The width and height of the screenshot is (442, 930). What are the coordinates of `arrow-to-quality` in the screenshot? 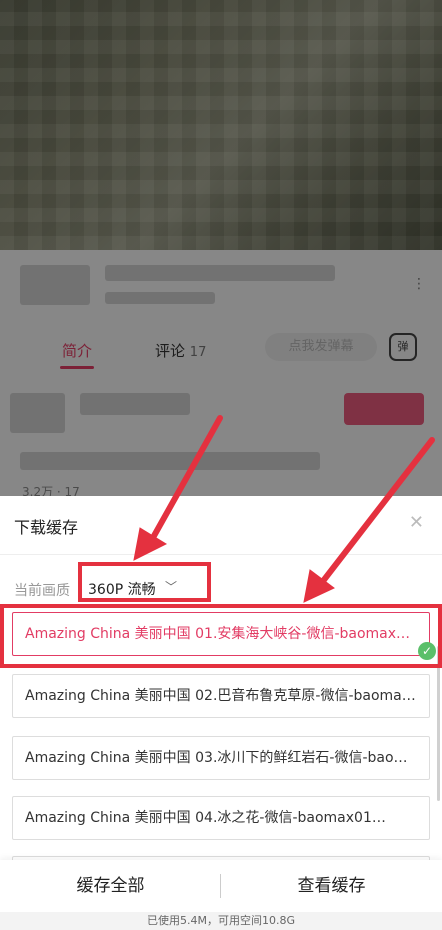 It's located at (185, 480).